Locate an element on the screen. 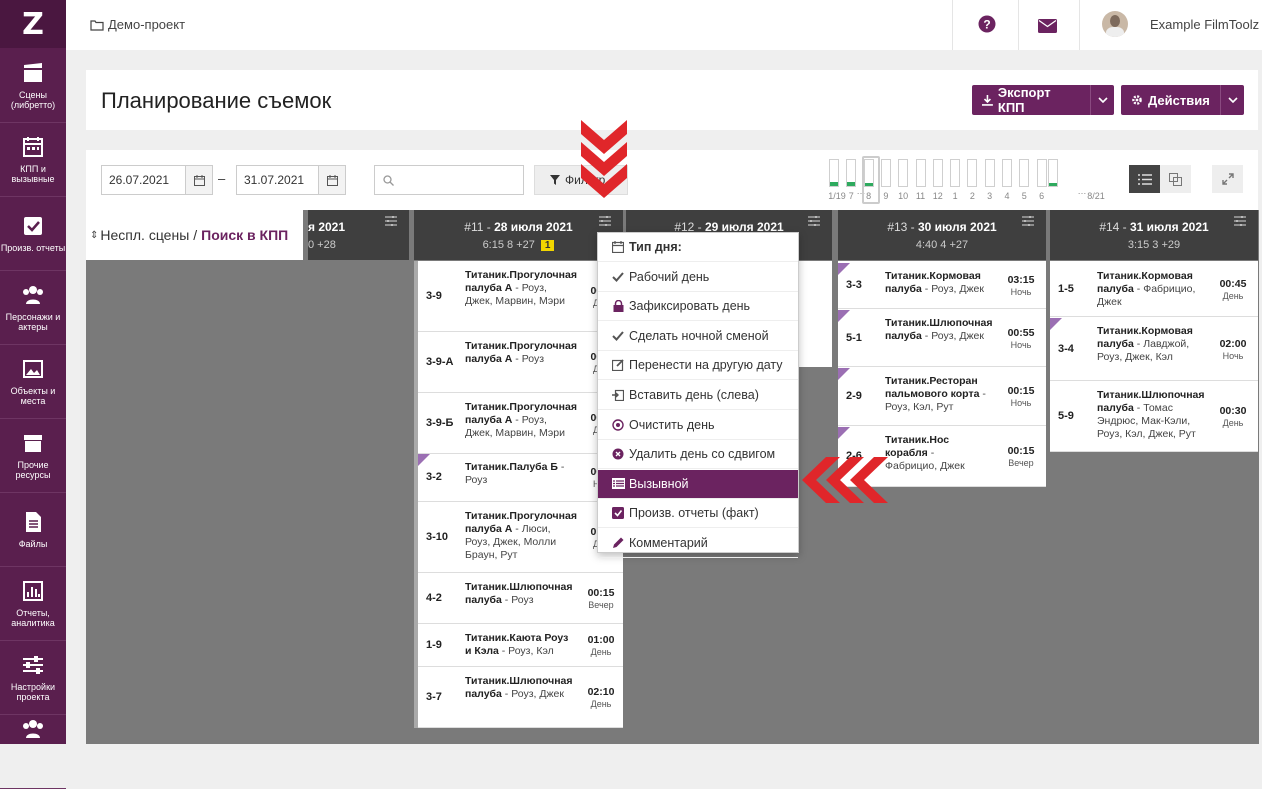 The image size is (1262, 789). menu-item-5: Перенести на другую дату is located at coordinates (698, 366).